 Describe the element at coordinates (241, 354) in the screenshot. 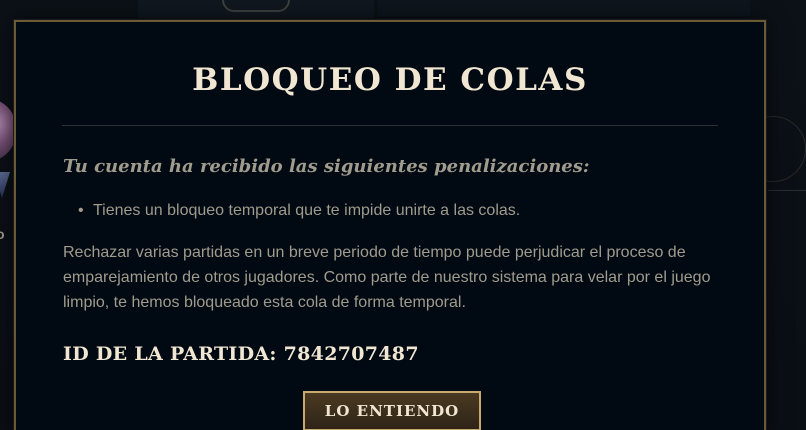

I see `game-id-label: ID DE LA PARTIDA: 7842707487` at that location.